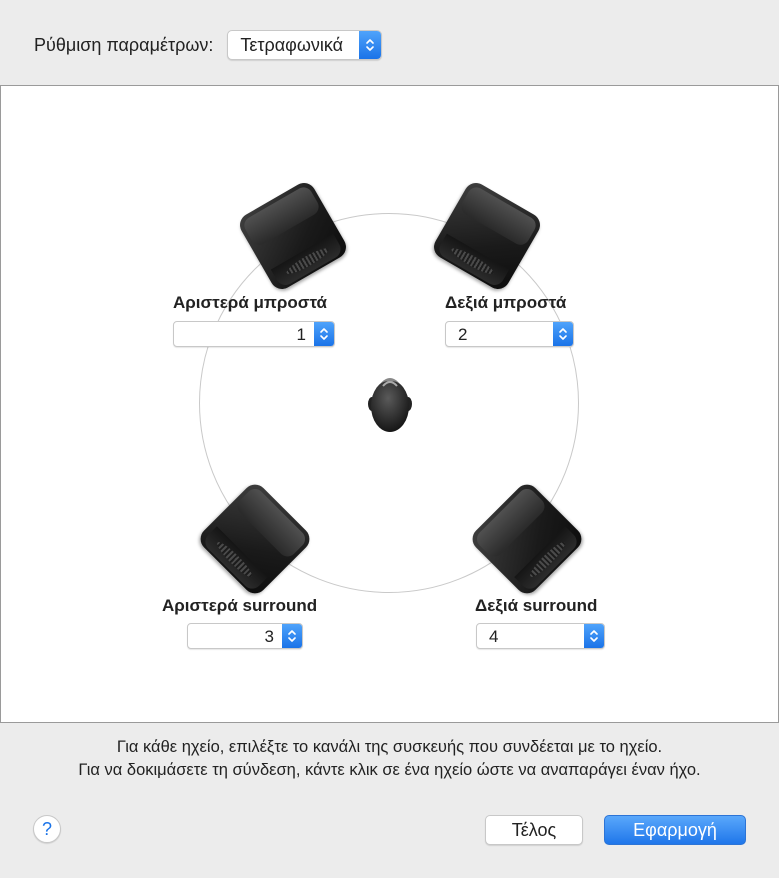 The image size is (779, 878). I want to click on surround-left-label: Αριστερά surround, so click(240, 605).